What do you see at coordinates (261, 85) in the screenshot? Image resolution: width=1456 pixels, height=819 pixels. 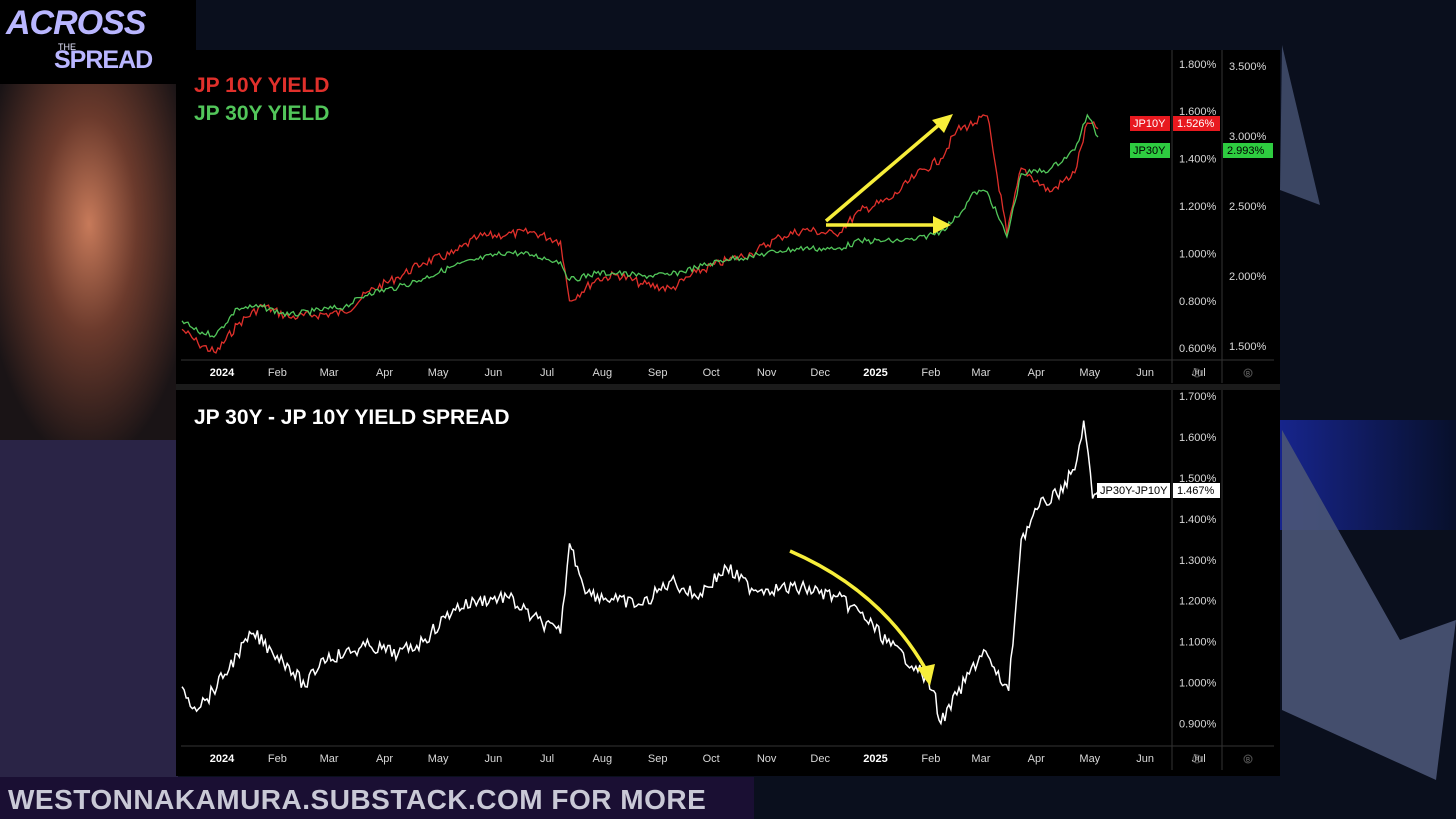 I see `legend-jp10y: JP 10Y YIELD` at bounding box center [261, 85].